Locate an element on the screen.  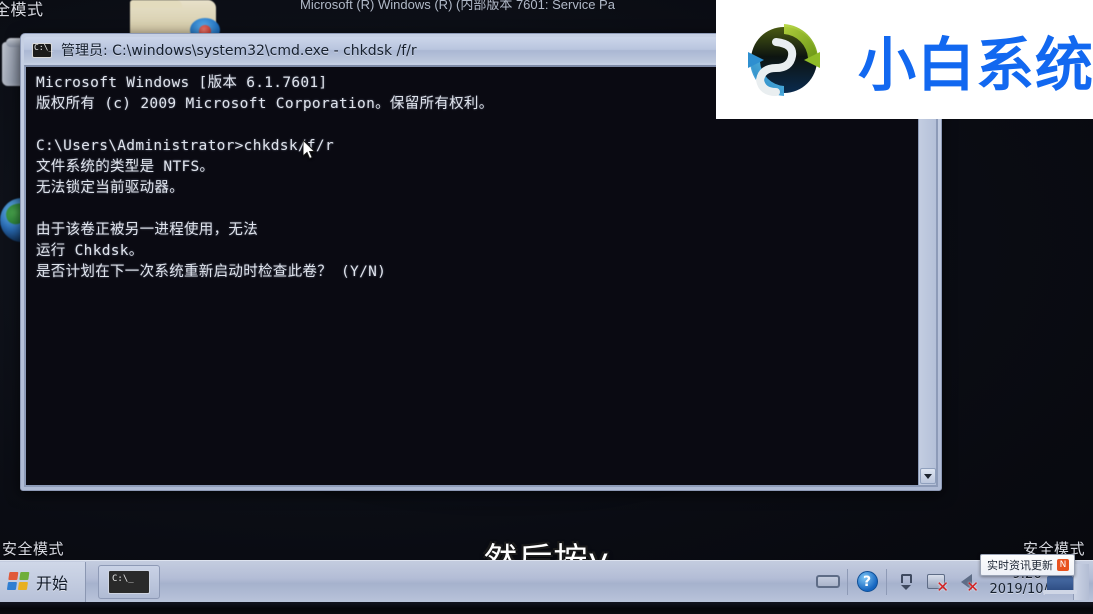
tray-tooltip-badge: N is located at coordinates (1063, 565).